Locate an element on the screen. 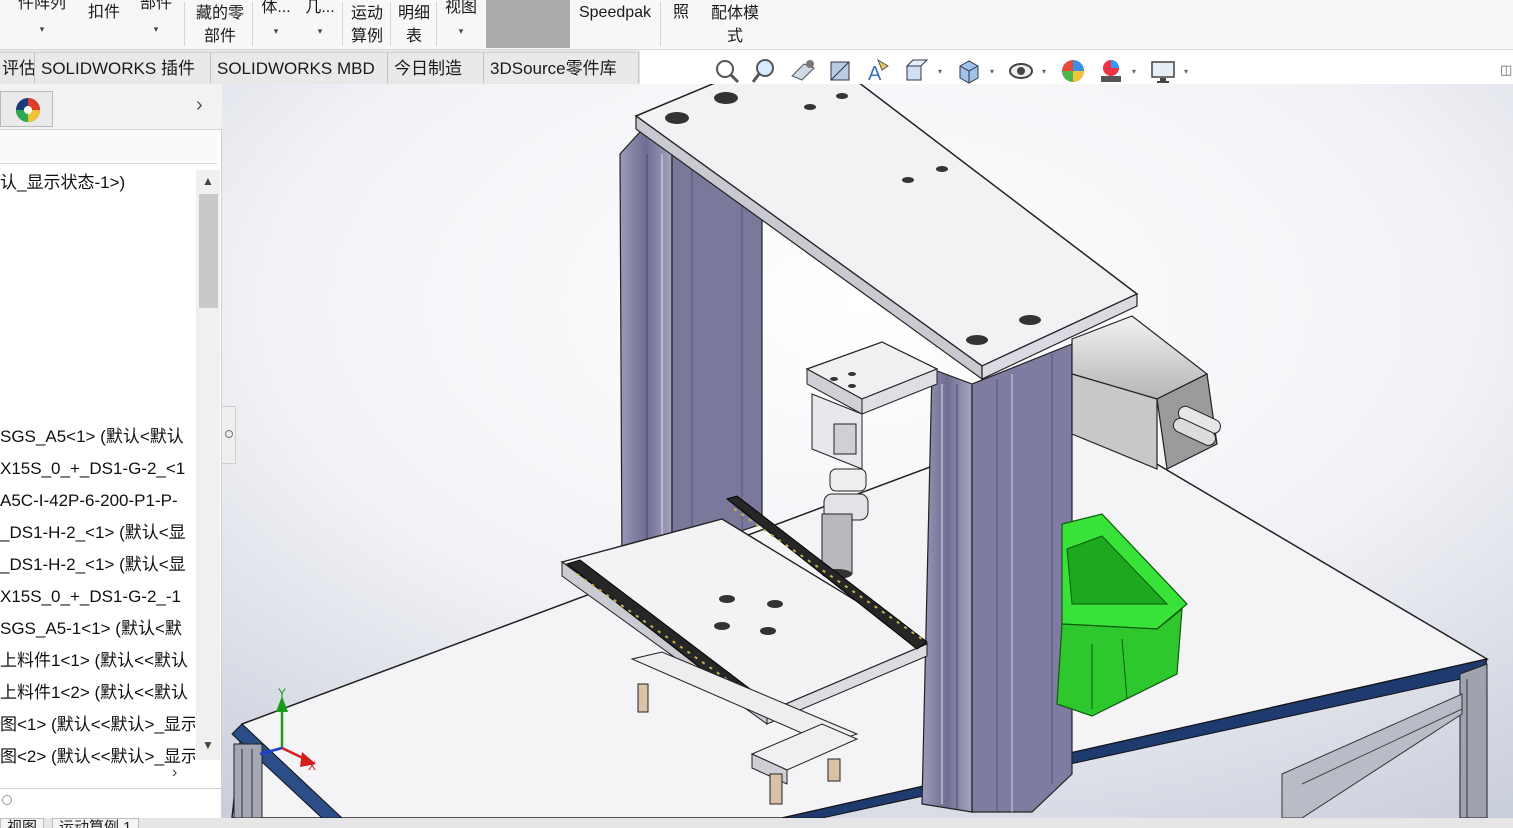 The width and height of the screenshot is (1513, 828). heads-up-view-toolbar: A ▾ ▾ ▾ ▾ ▾ is located at coordinates (962, 72).